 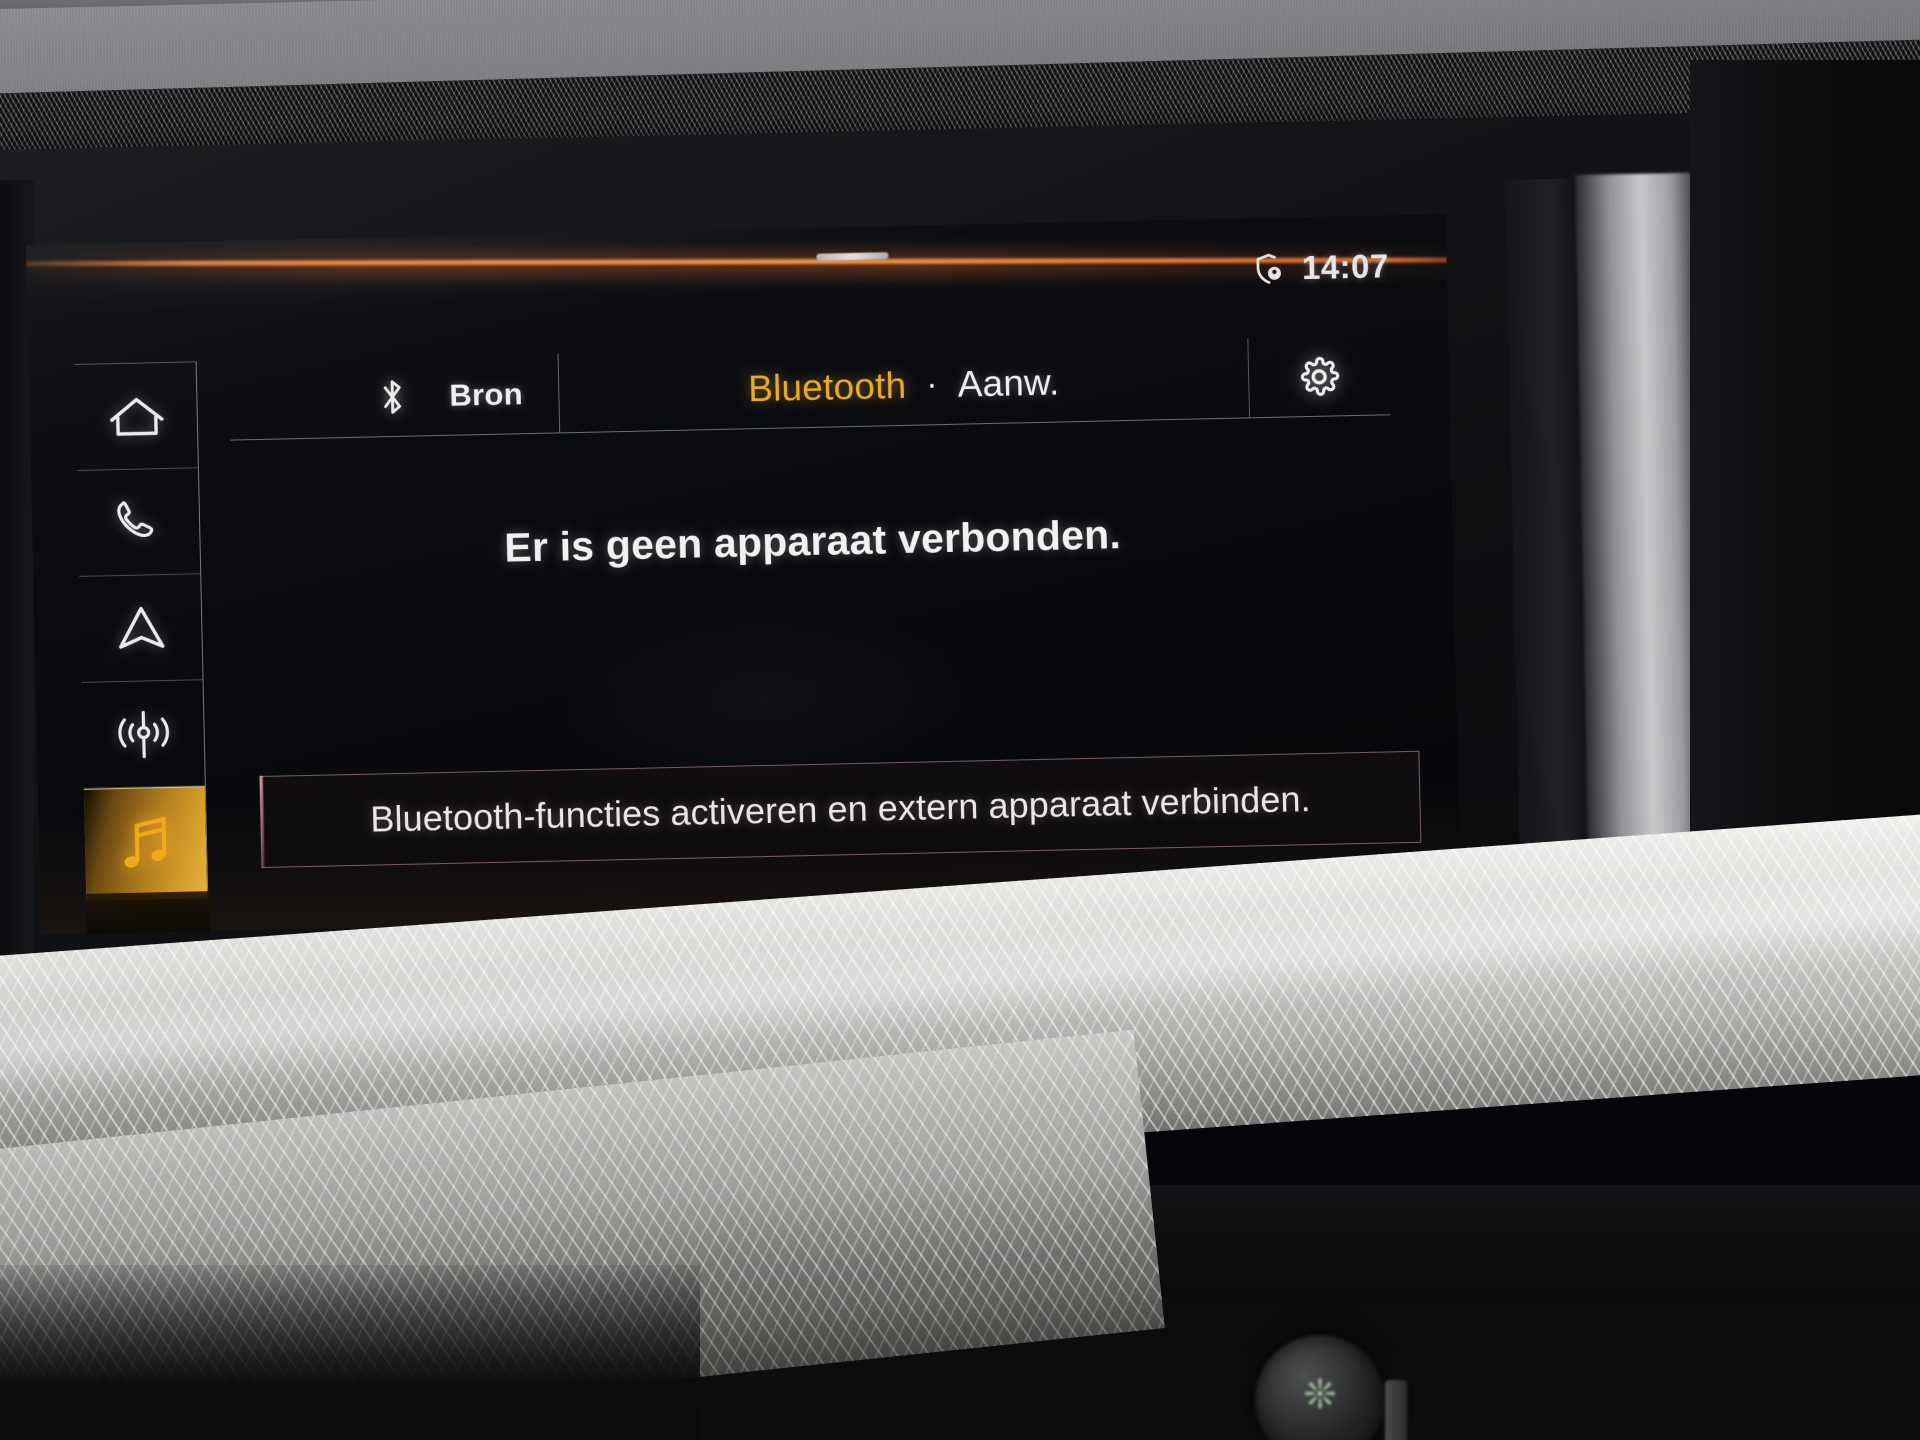 I want to click on main-sidebar, so click(x=141, y=631).